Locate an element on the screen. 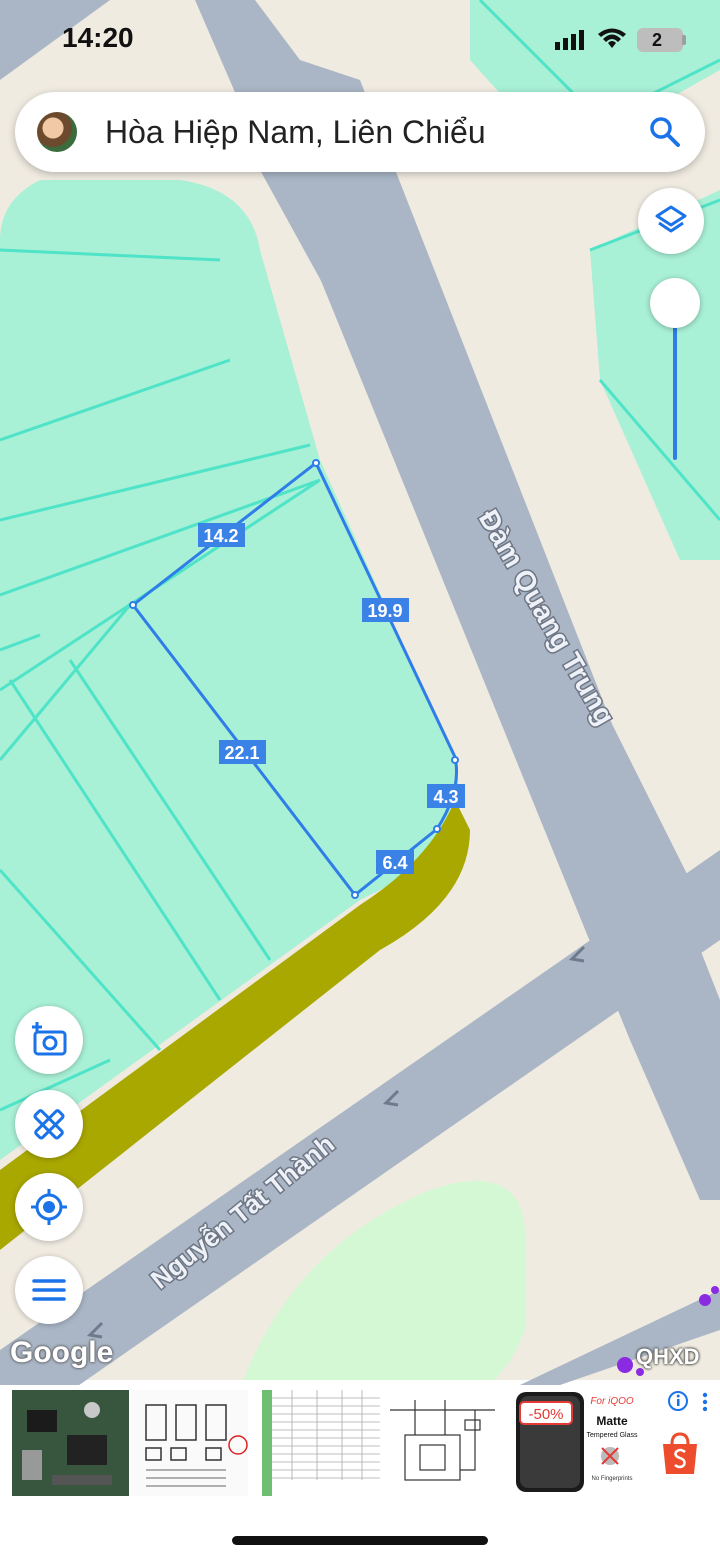 The width and height of the screenshot is (720, 1559). search-icon is located at coordinates (665, 132).